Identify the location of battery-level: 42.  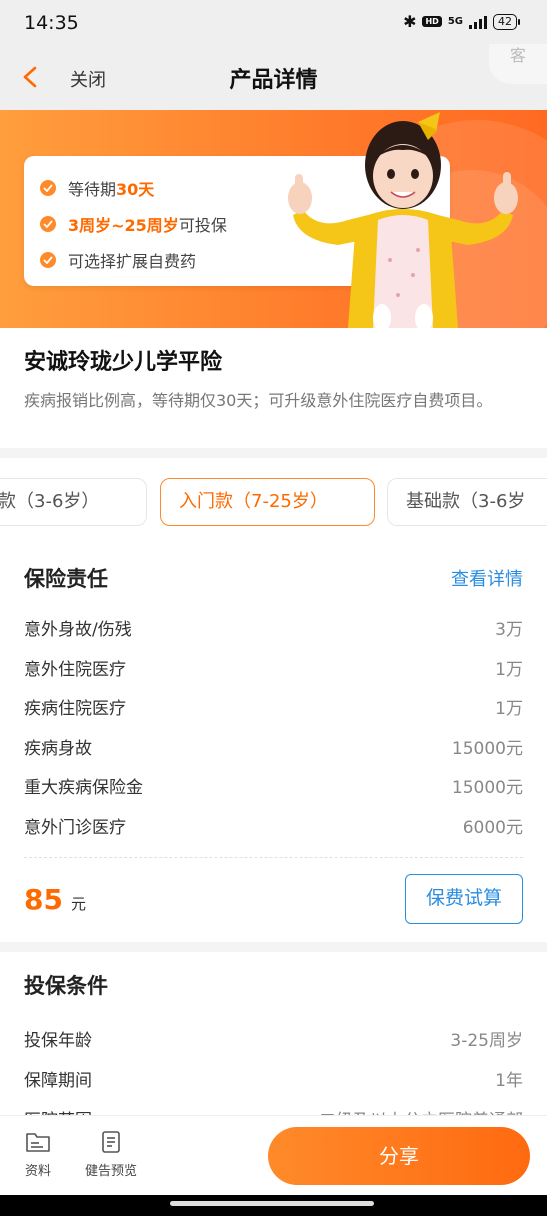
(505, 21).